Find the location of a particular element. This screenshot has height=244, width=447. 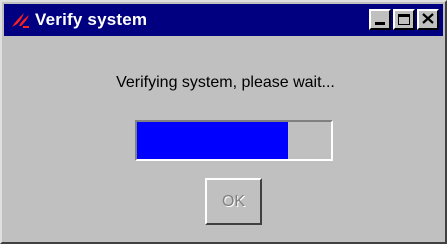

maximize-icon is located at coordinates (404, 19).